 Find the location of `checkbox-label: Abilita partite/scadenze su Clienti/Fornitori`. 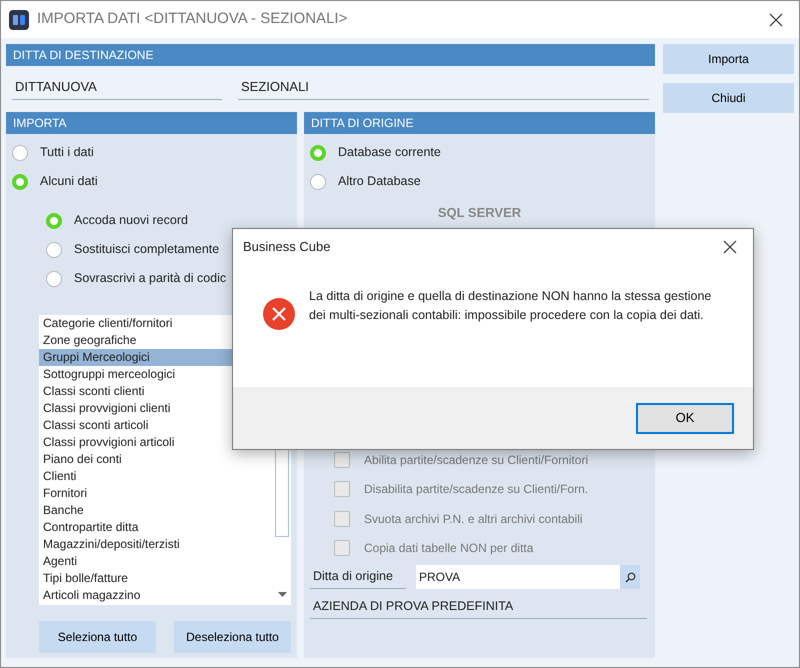

checkbox-label: Abilita partite/scadenze su Clienti/Fornitori is located at coordinates (476, 460).